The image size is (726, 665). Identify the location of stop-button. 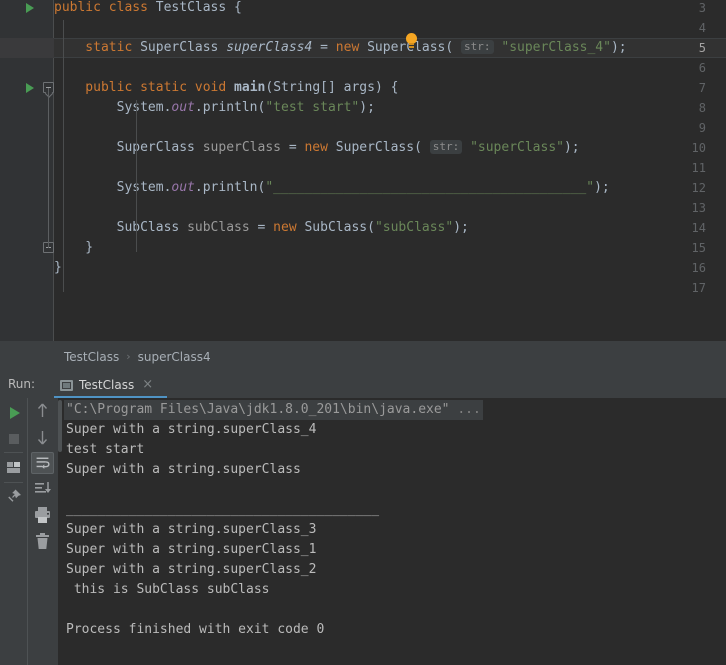
(13, 439).